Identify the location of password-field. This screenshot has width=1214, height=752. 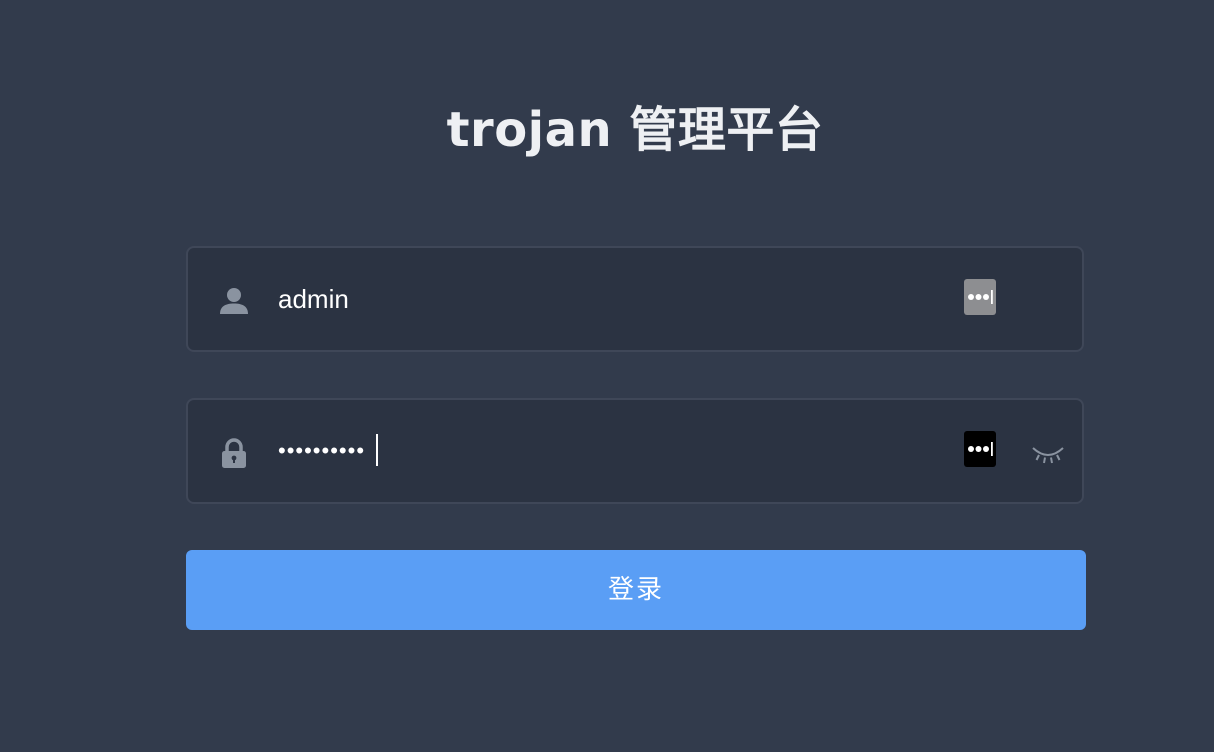
(635, 451).